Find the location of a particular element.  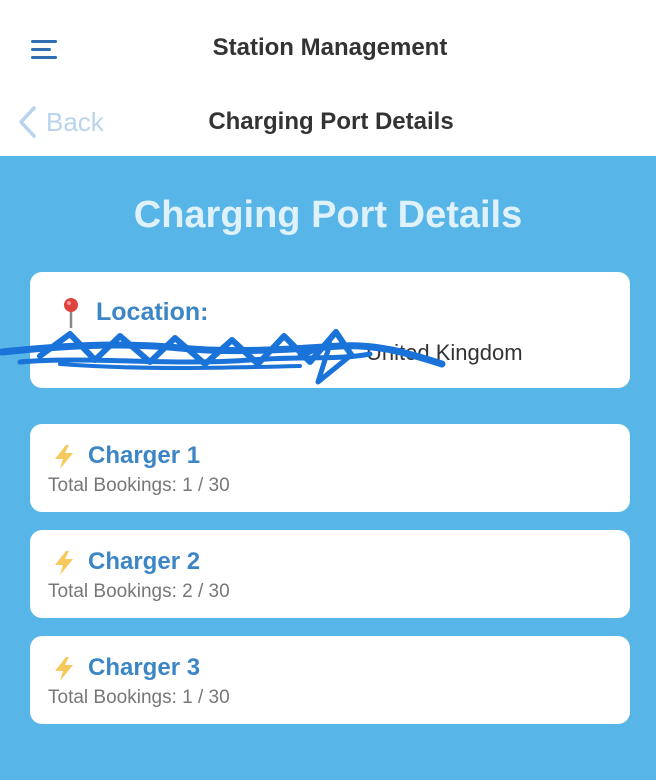

charger-card-3: Charger 3 Total Bookings: 1 / 30 is located at coordinates (330, 680).